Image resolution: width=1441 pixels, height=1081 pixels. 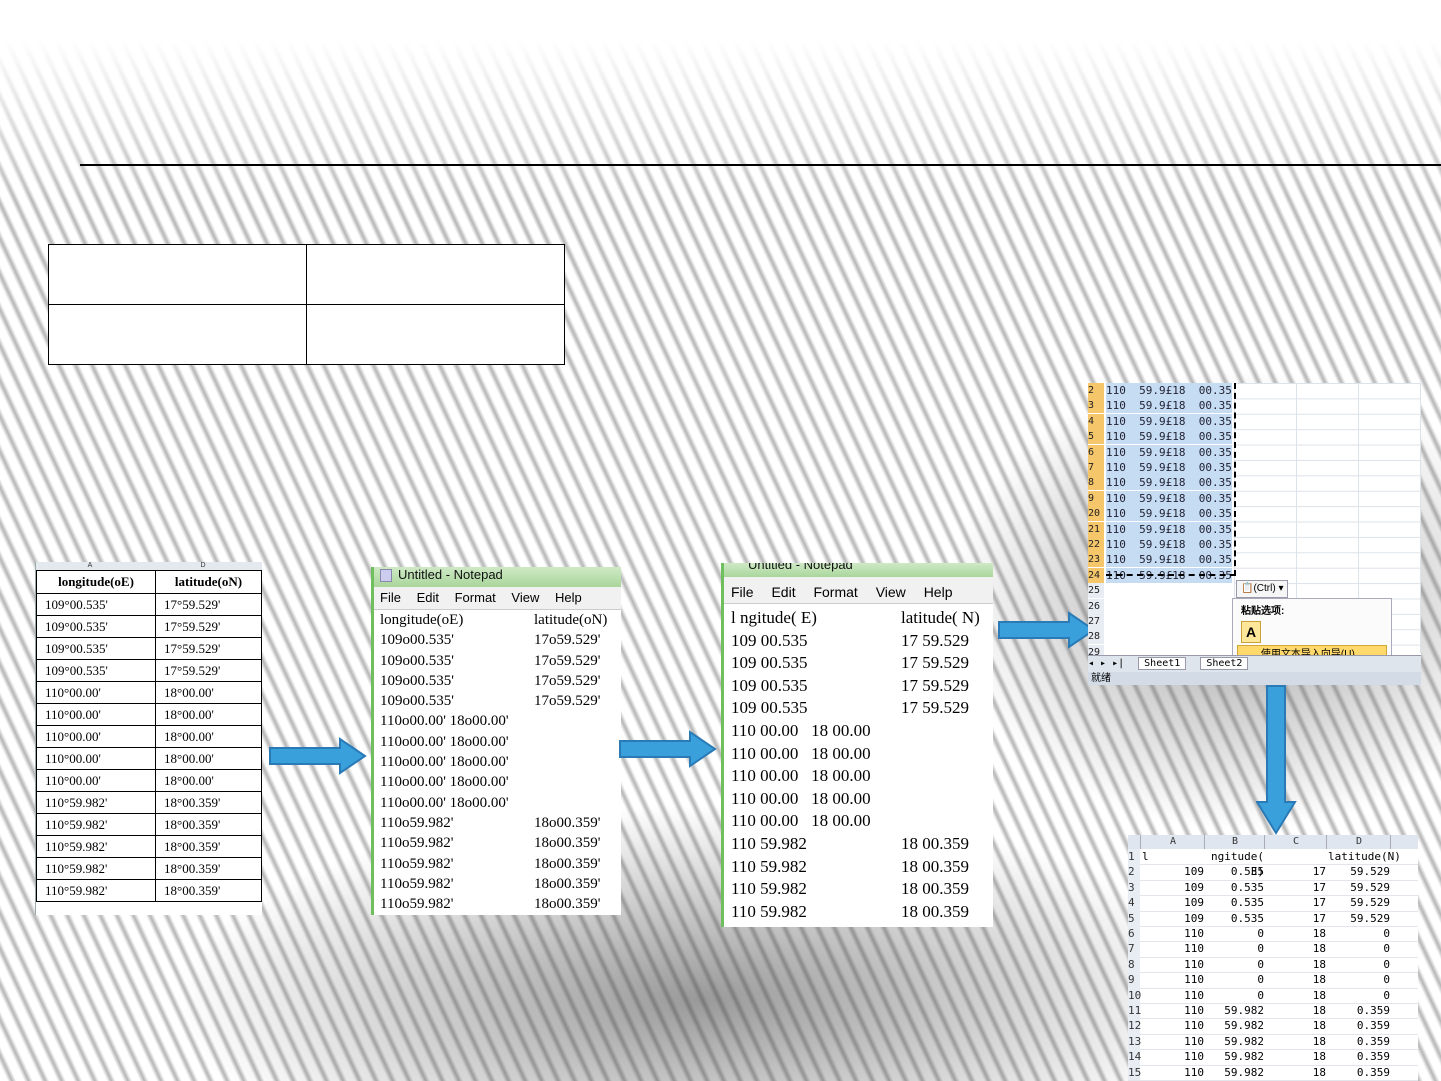 What do you see at coordinates (1096, 514) in the screenshot?
I see `row-number: 20` at bounding box center [1096, 514].